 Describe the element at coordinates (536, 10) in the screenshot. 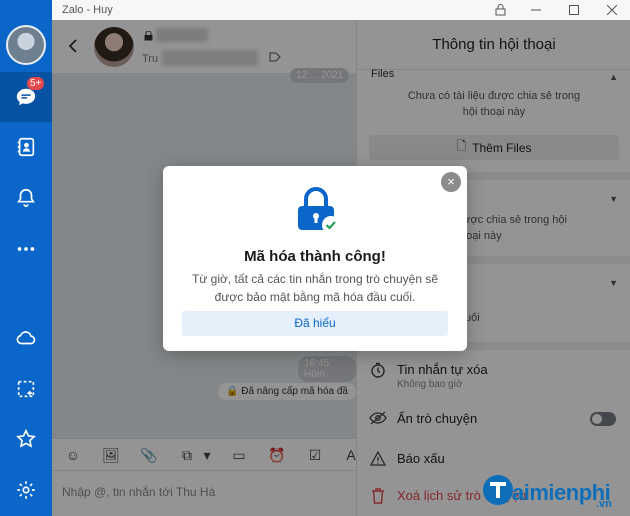

I see `minimize-button` at that location.